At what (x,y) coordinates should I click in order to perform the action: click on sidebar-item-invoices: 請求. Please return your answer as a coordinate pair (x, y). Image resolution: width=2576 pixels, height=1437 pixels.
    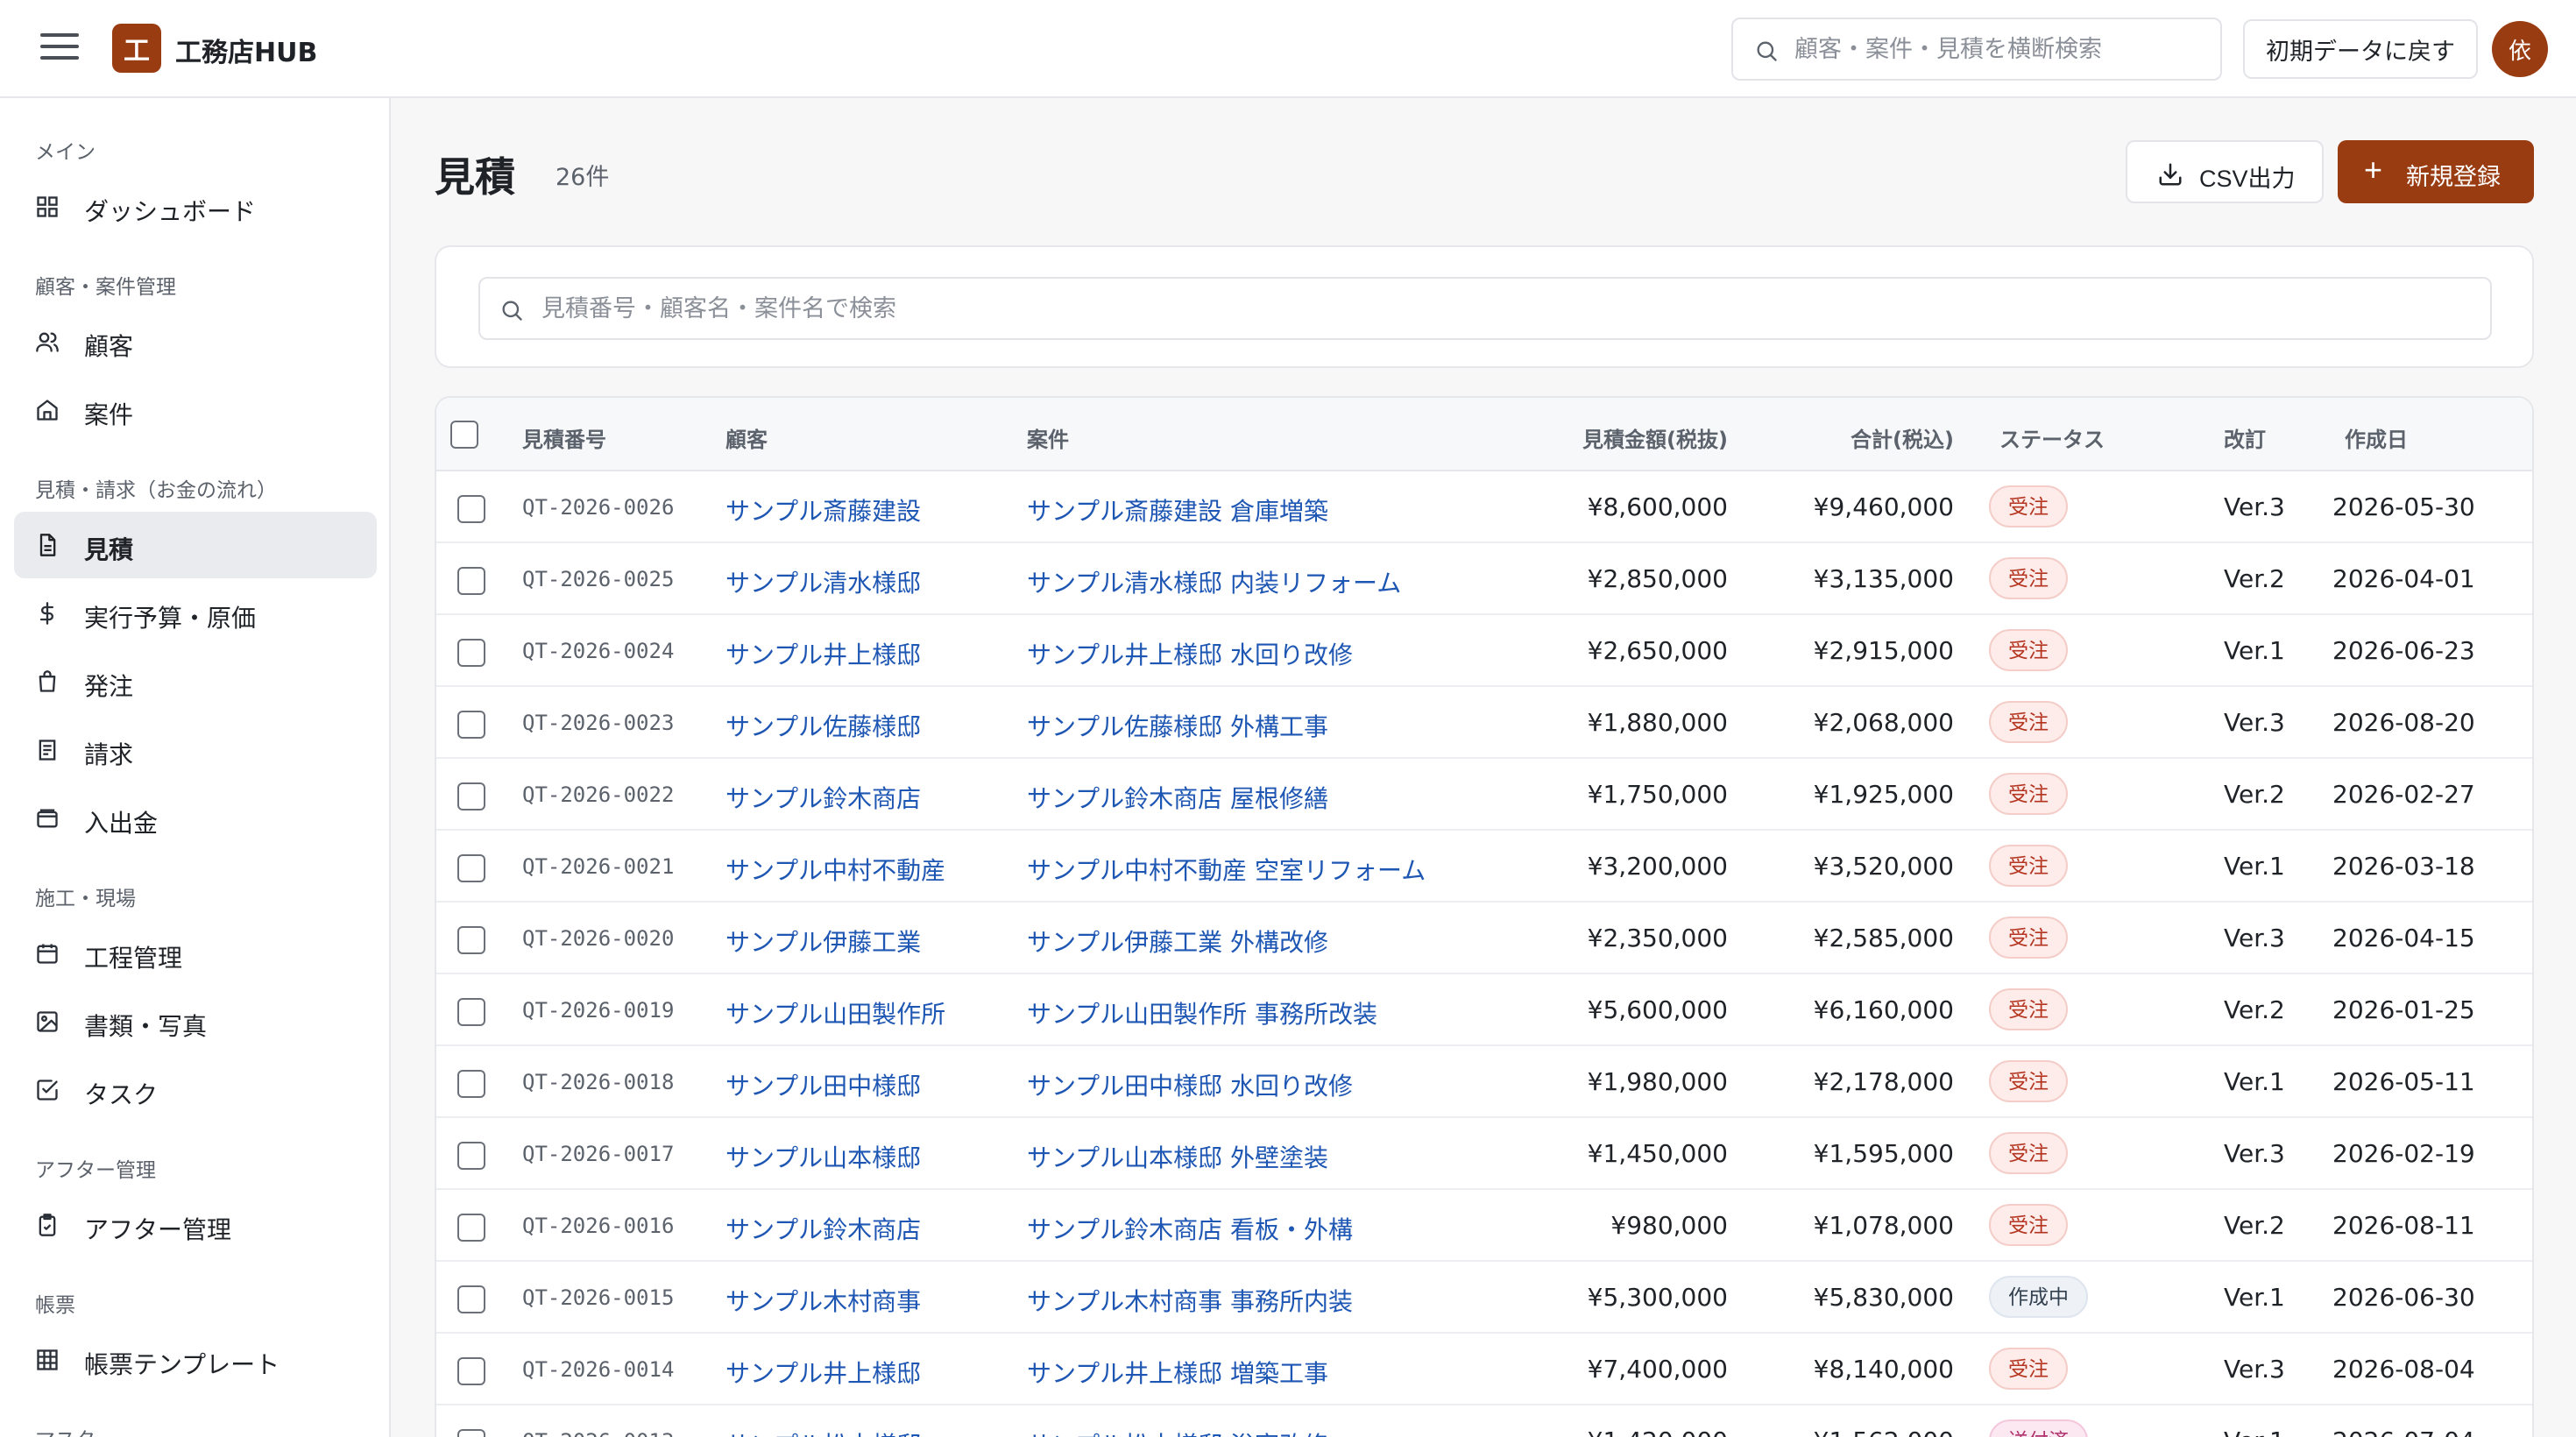
    Looking at the image, I should click on (195, 750).